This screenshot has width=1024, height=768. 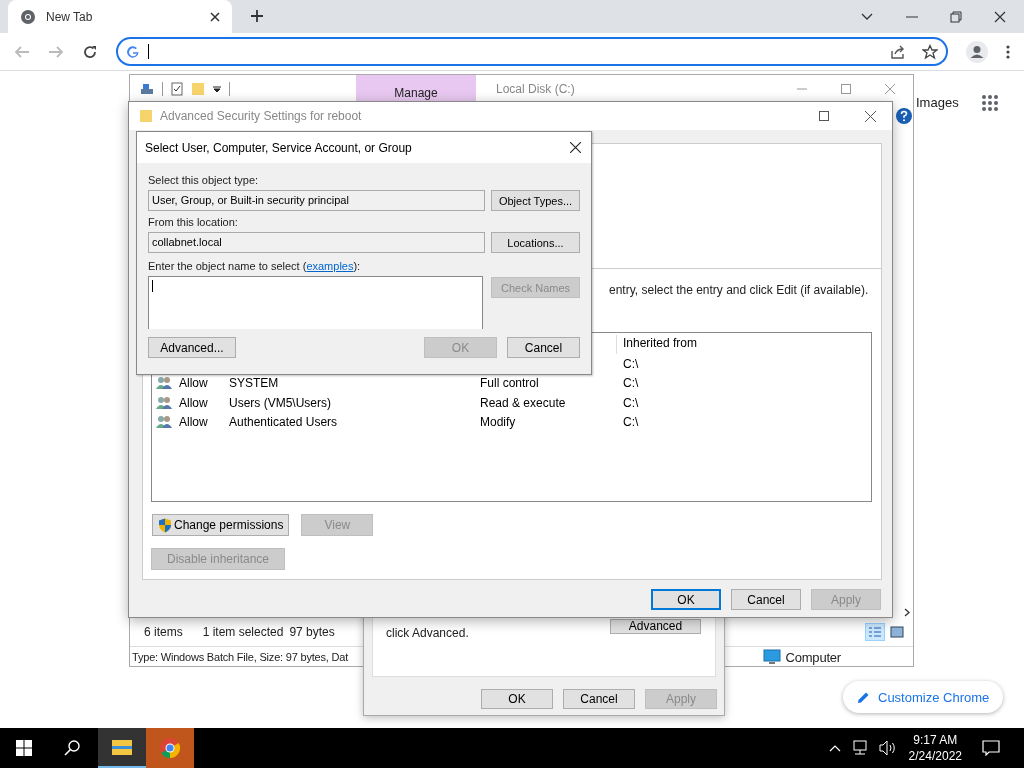 I want to click on customize-chrome-button: Customize Chrome, so click(x=923, y=697).